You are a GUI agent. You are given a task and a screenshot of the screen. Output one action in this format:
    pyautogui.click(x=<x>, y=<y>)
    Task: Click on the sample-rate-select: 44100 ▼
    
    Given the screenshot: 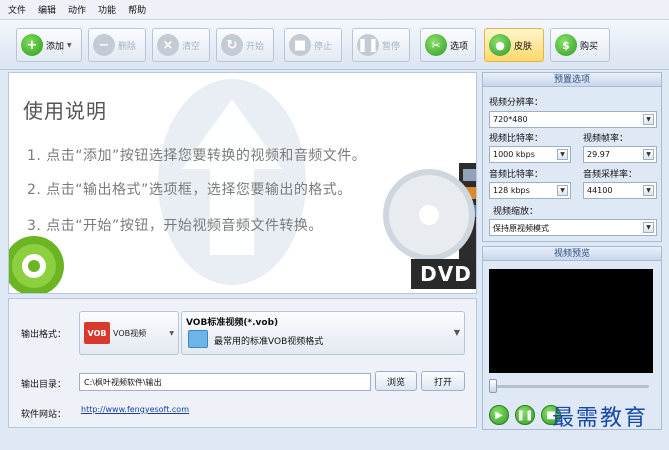 What is the action you would take?
    pyautogui.click(x=620, y=190)
    